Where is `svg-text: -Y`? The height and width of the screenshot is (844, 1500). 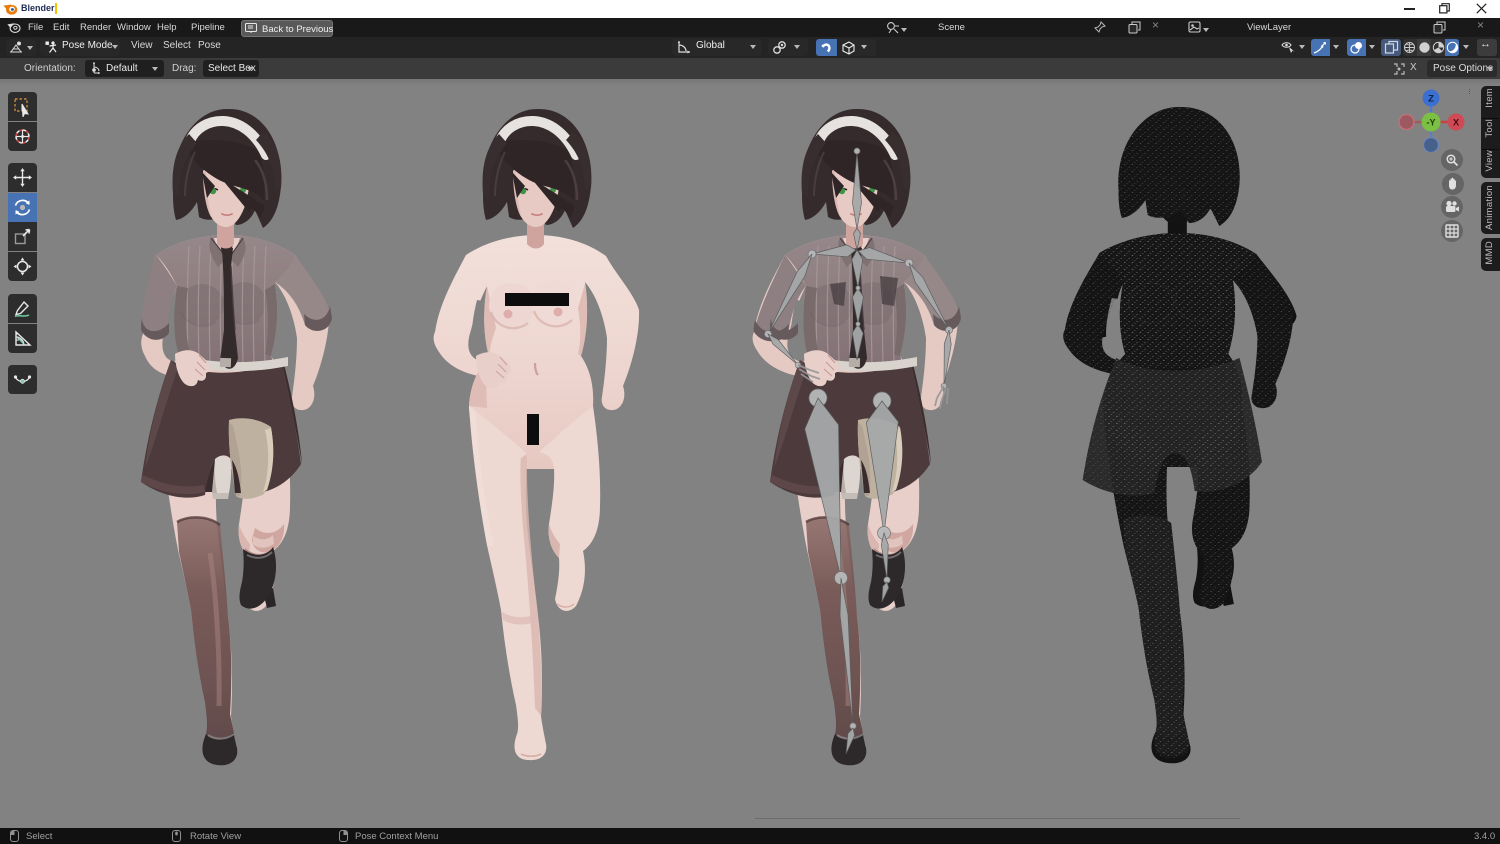 svg-text: -Y is located at coordinates (1431, 123).